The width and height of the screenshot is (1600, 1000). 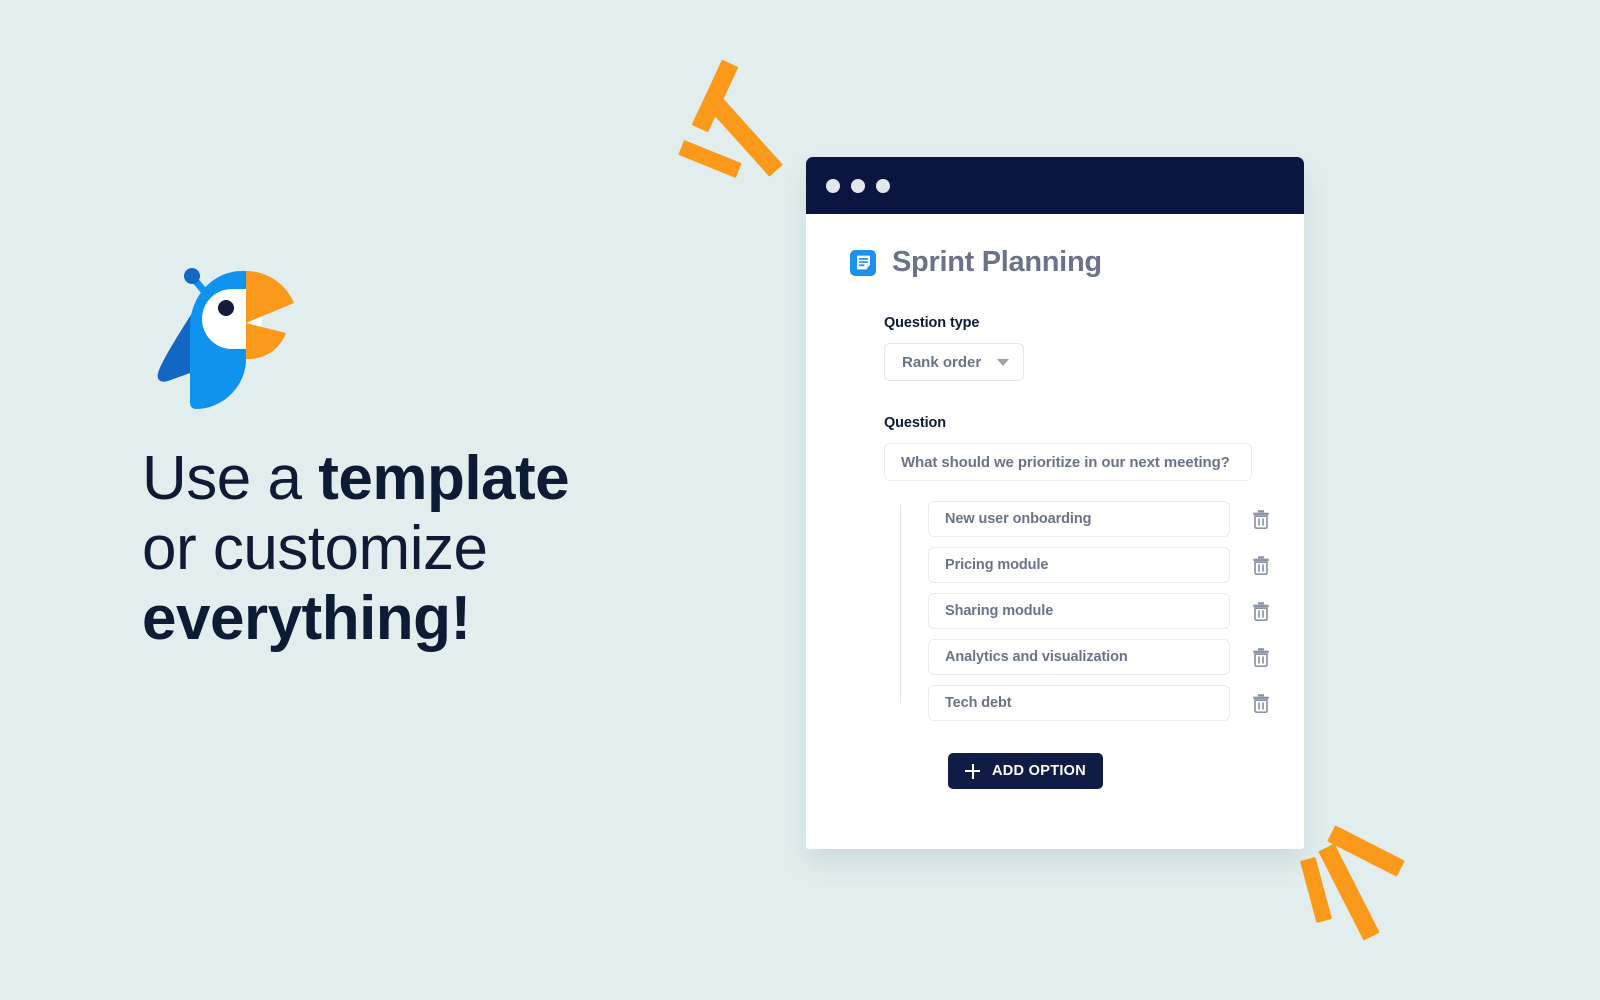 I want to click on option-input: New user onboarding, so click(x=1079, y=519).